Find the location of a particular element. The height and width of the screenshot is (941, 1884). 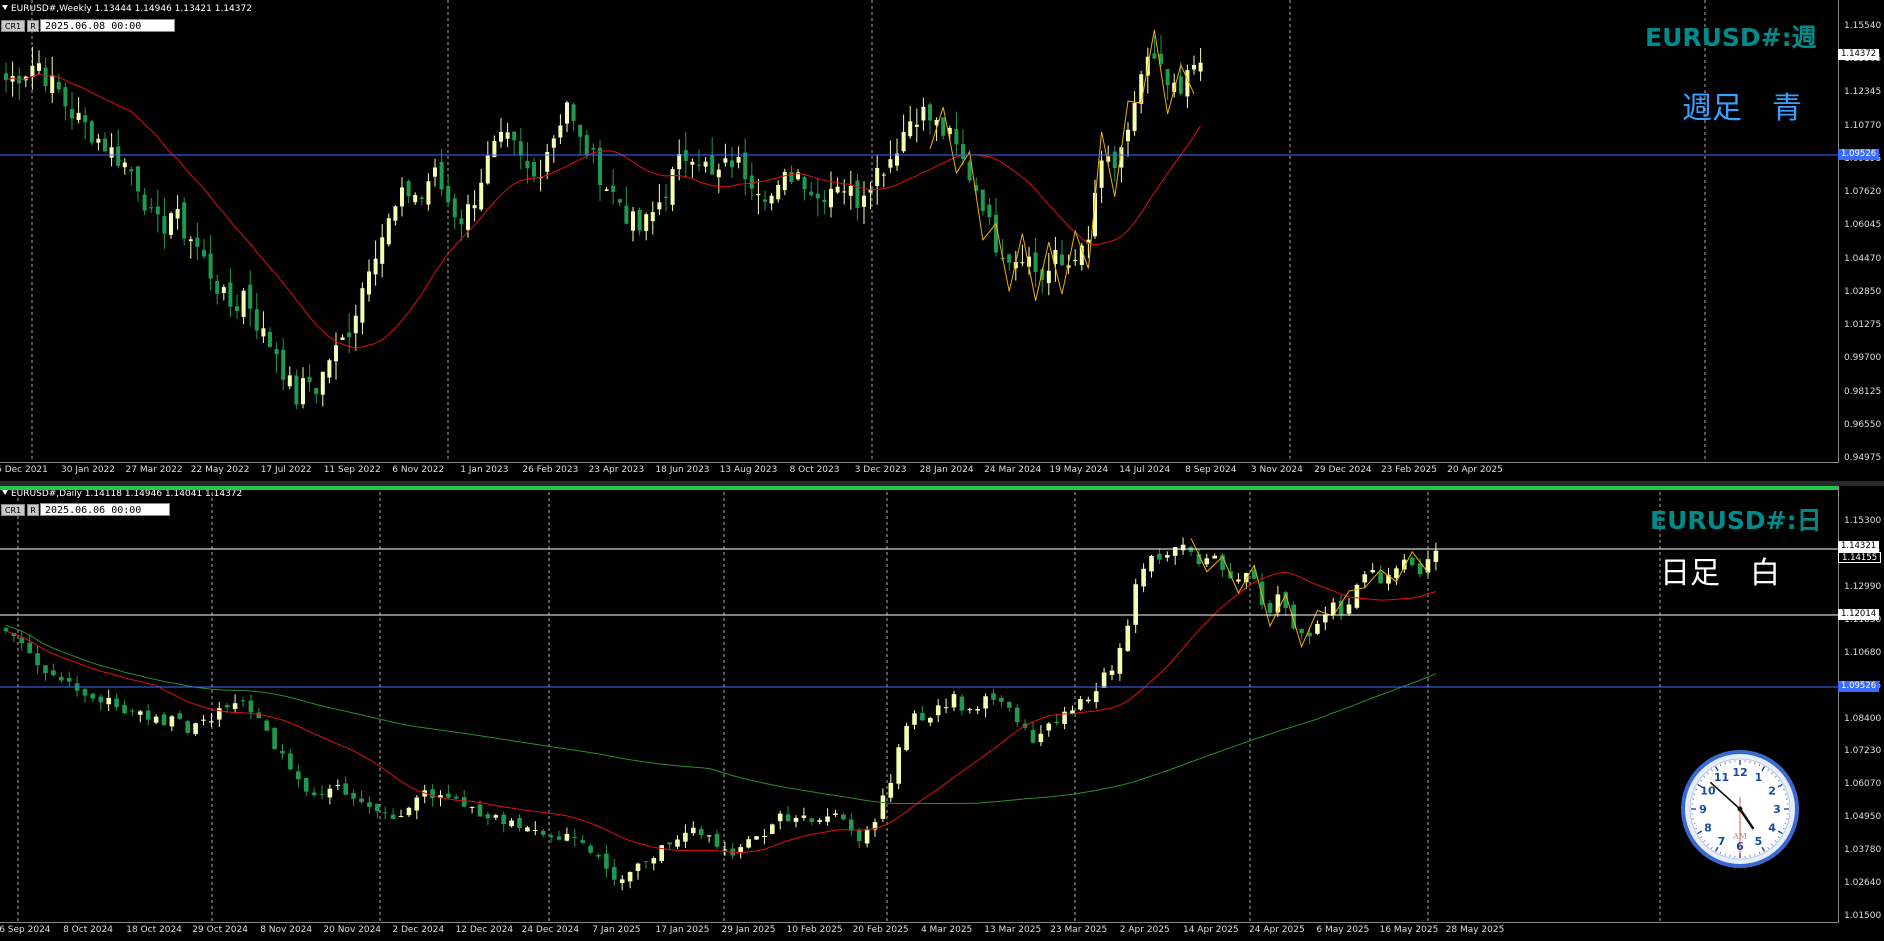

weekly-datetime-field: 2025.06.08 00:00 is located at coordinates (107, 25).